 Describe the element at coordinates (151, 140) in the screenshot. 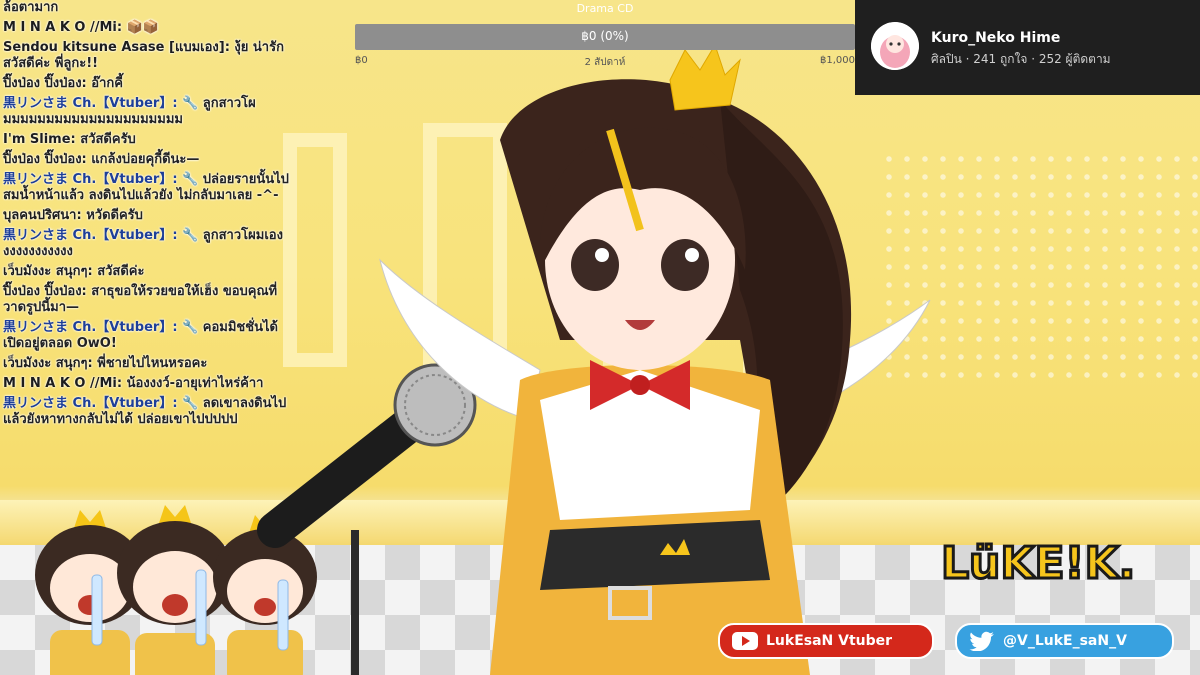

I see `chat-message: I'm Slime: สวัสดีครับ` at that location.